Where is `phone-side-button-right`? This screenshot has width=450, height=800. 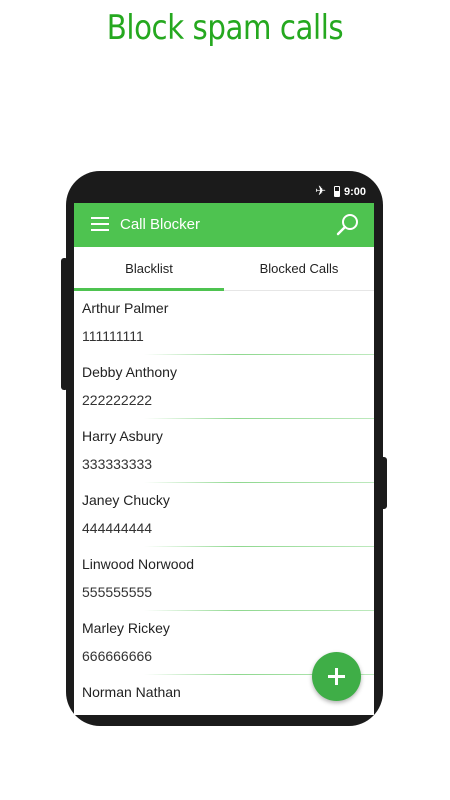 phone-side-button-right is located at coordinates (383, 483).